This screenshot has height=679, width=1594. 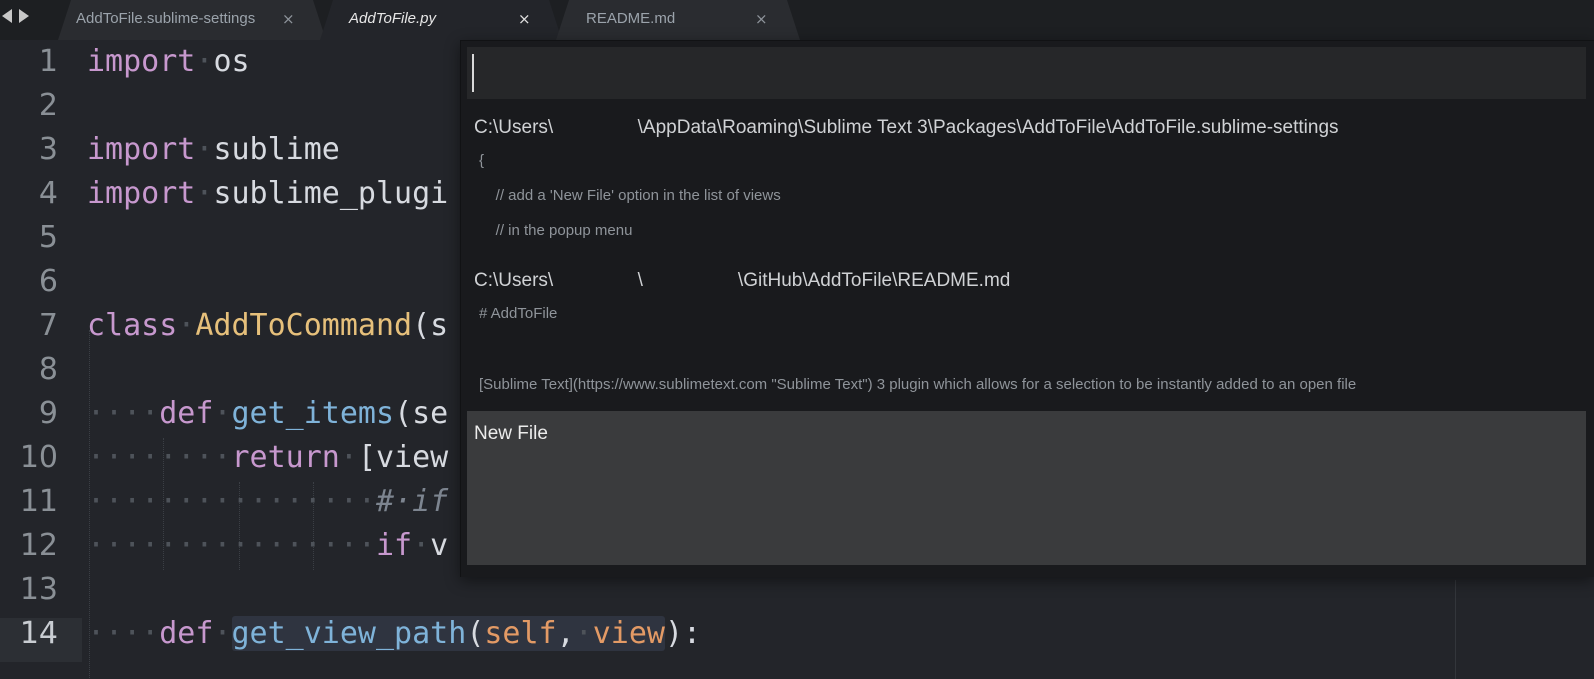 What do you see at coordinates (394, 545) in the screenshot?
I see `keyword: if` at bounding box center [394, 545].